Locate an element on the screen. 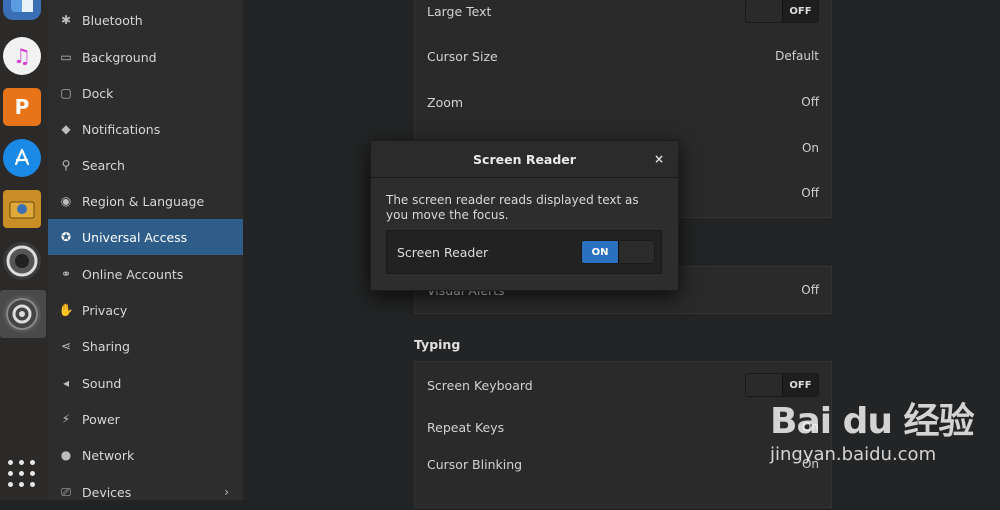 The image size is (1000, 510). dialog-title: Screen Reader is located at coordinates (524, 159).